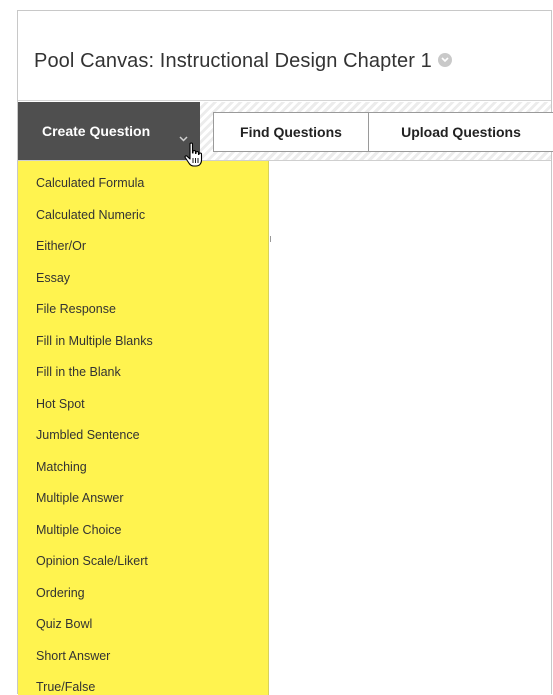  I want to click on menu-item-multiple-answer: Multiple Answer, so click(80, 498).